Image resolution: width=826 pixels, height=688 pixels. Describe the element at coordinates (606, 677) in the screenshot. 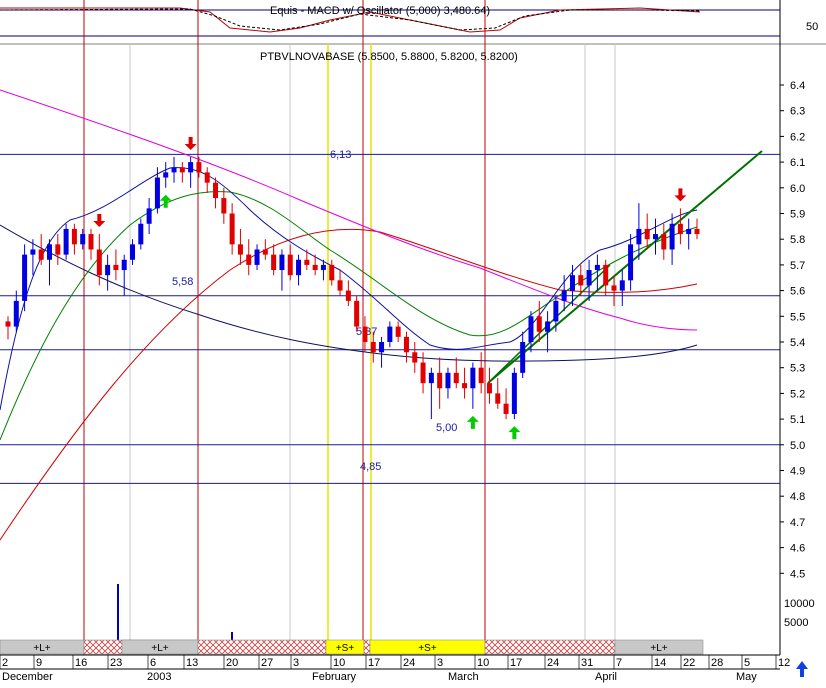

I see `x-axis-month-label: April` at that location.